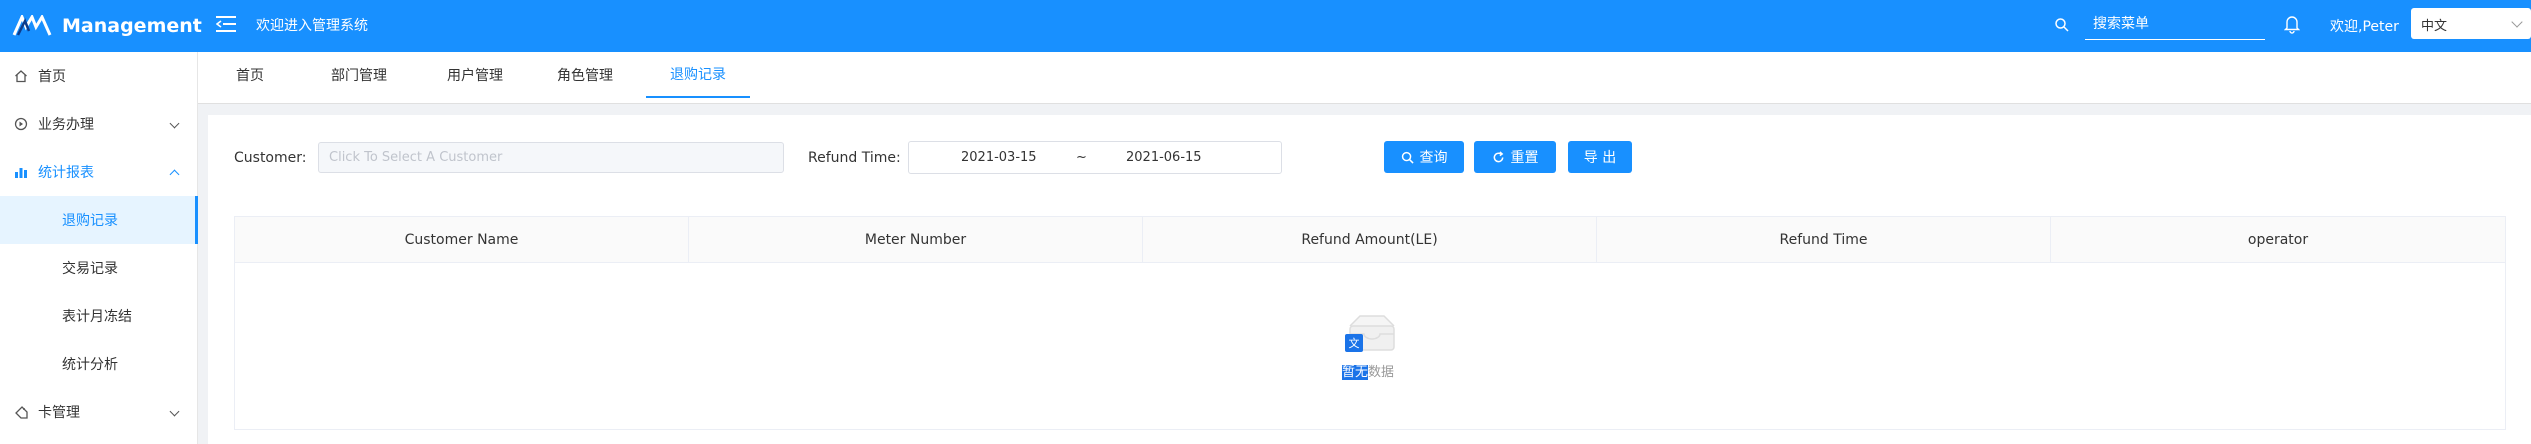 The width and height of the screenshot is (2531, 444). I want to click on sidebar-item-home: 首页, so click(99, 76).